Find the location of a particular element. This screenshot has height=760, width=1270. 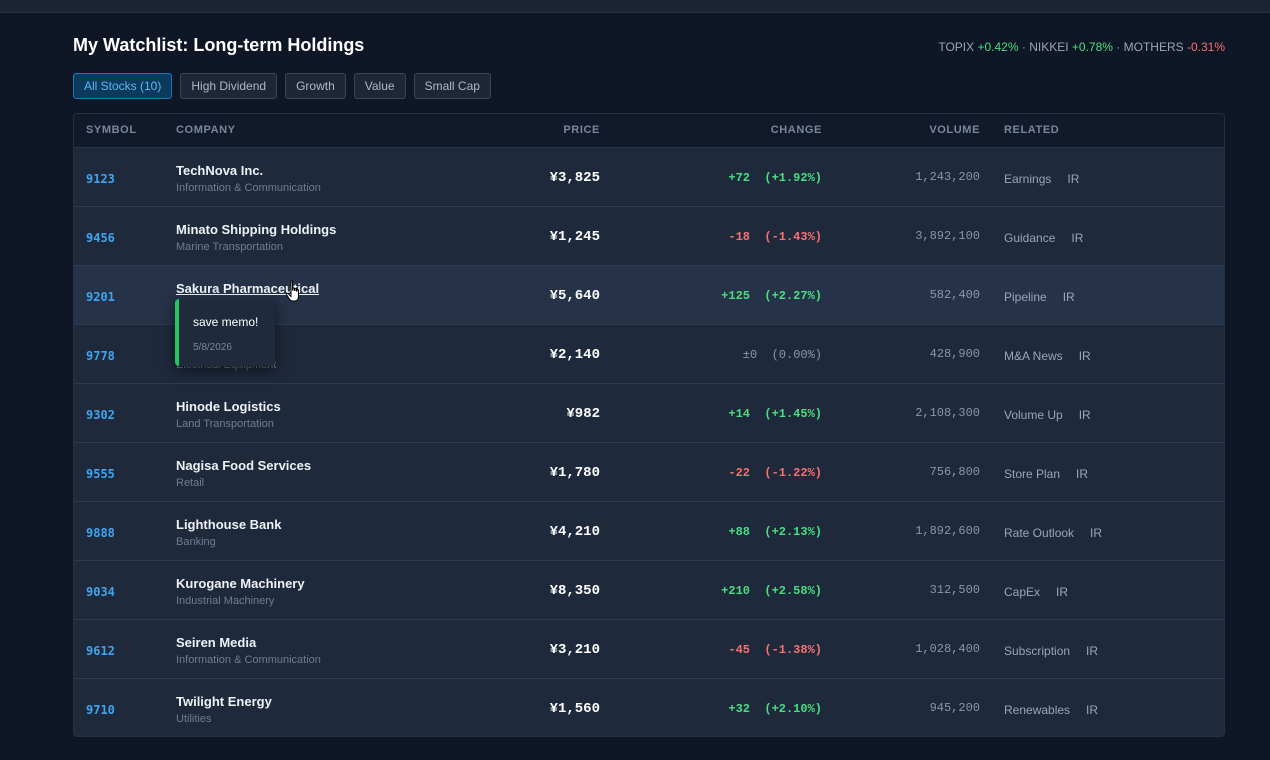

stock-symbol: 9201 is located at coordinates (100, 297).